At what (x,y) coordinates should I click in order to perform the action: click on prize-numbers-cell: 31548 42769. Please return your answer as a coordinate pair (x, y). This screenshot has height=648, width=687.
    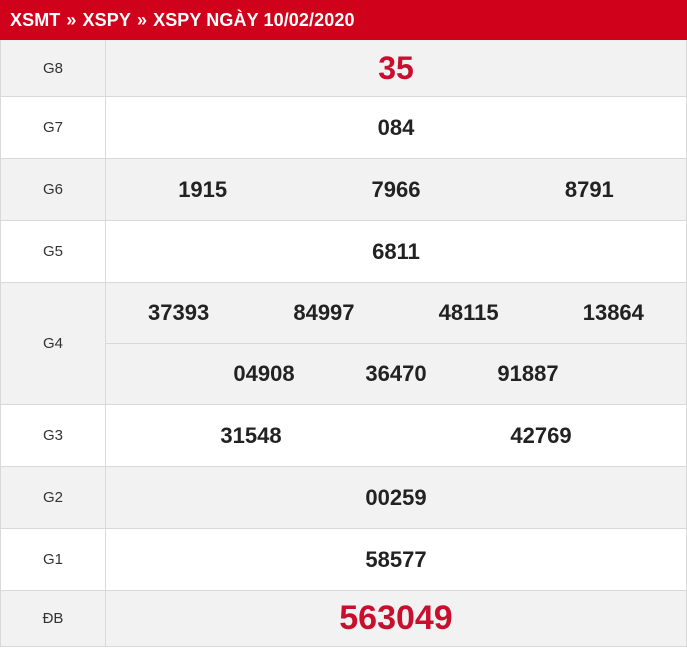
    Looking at the image, I should click on (396, 435).